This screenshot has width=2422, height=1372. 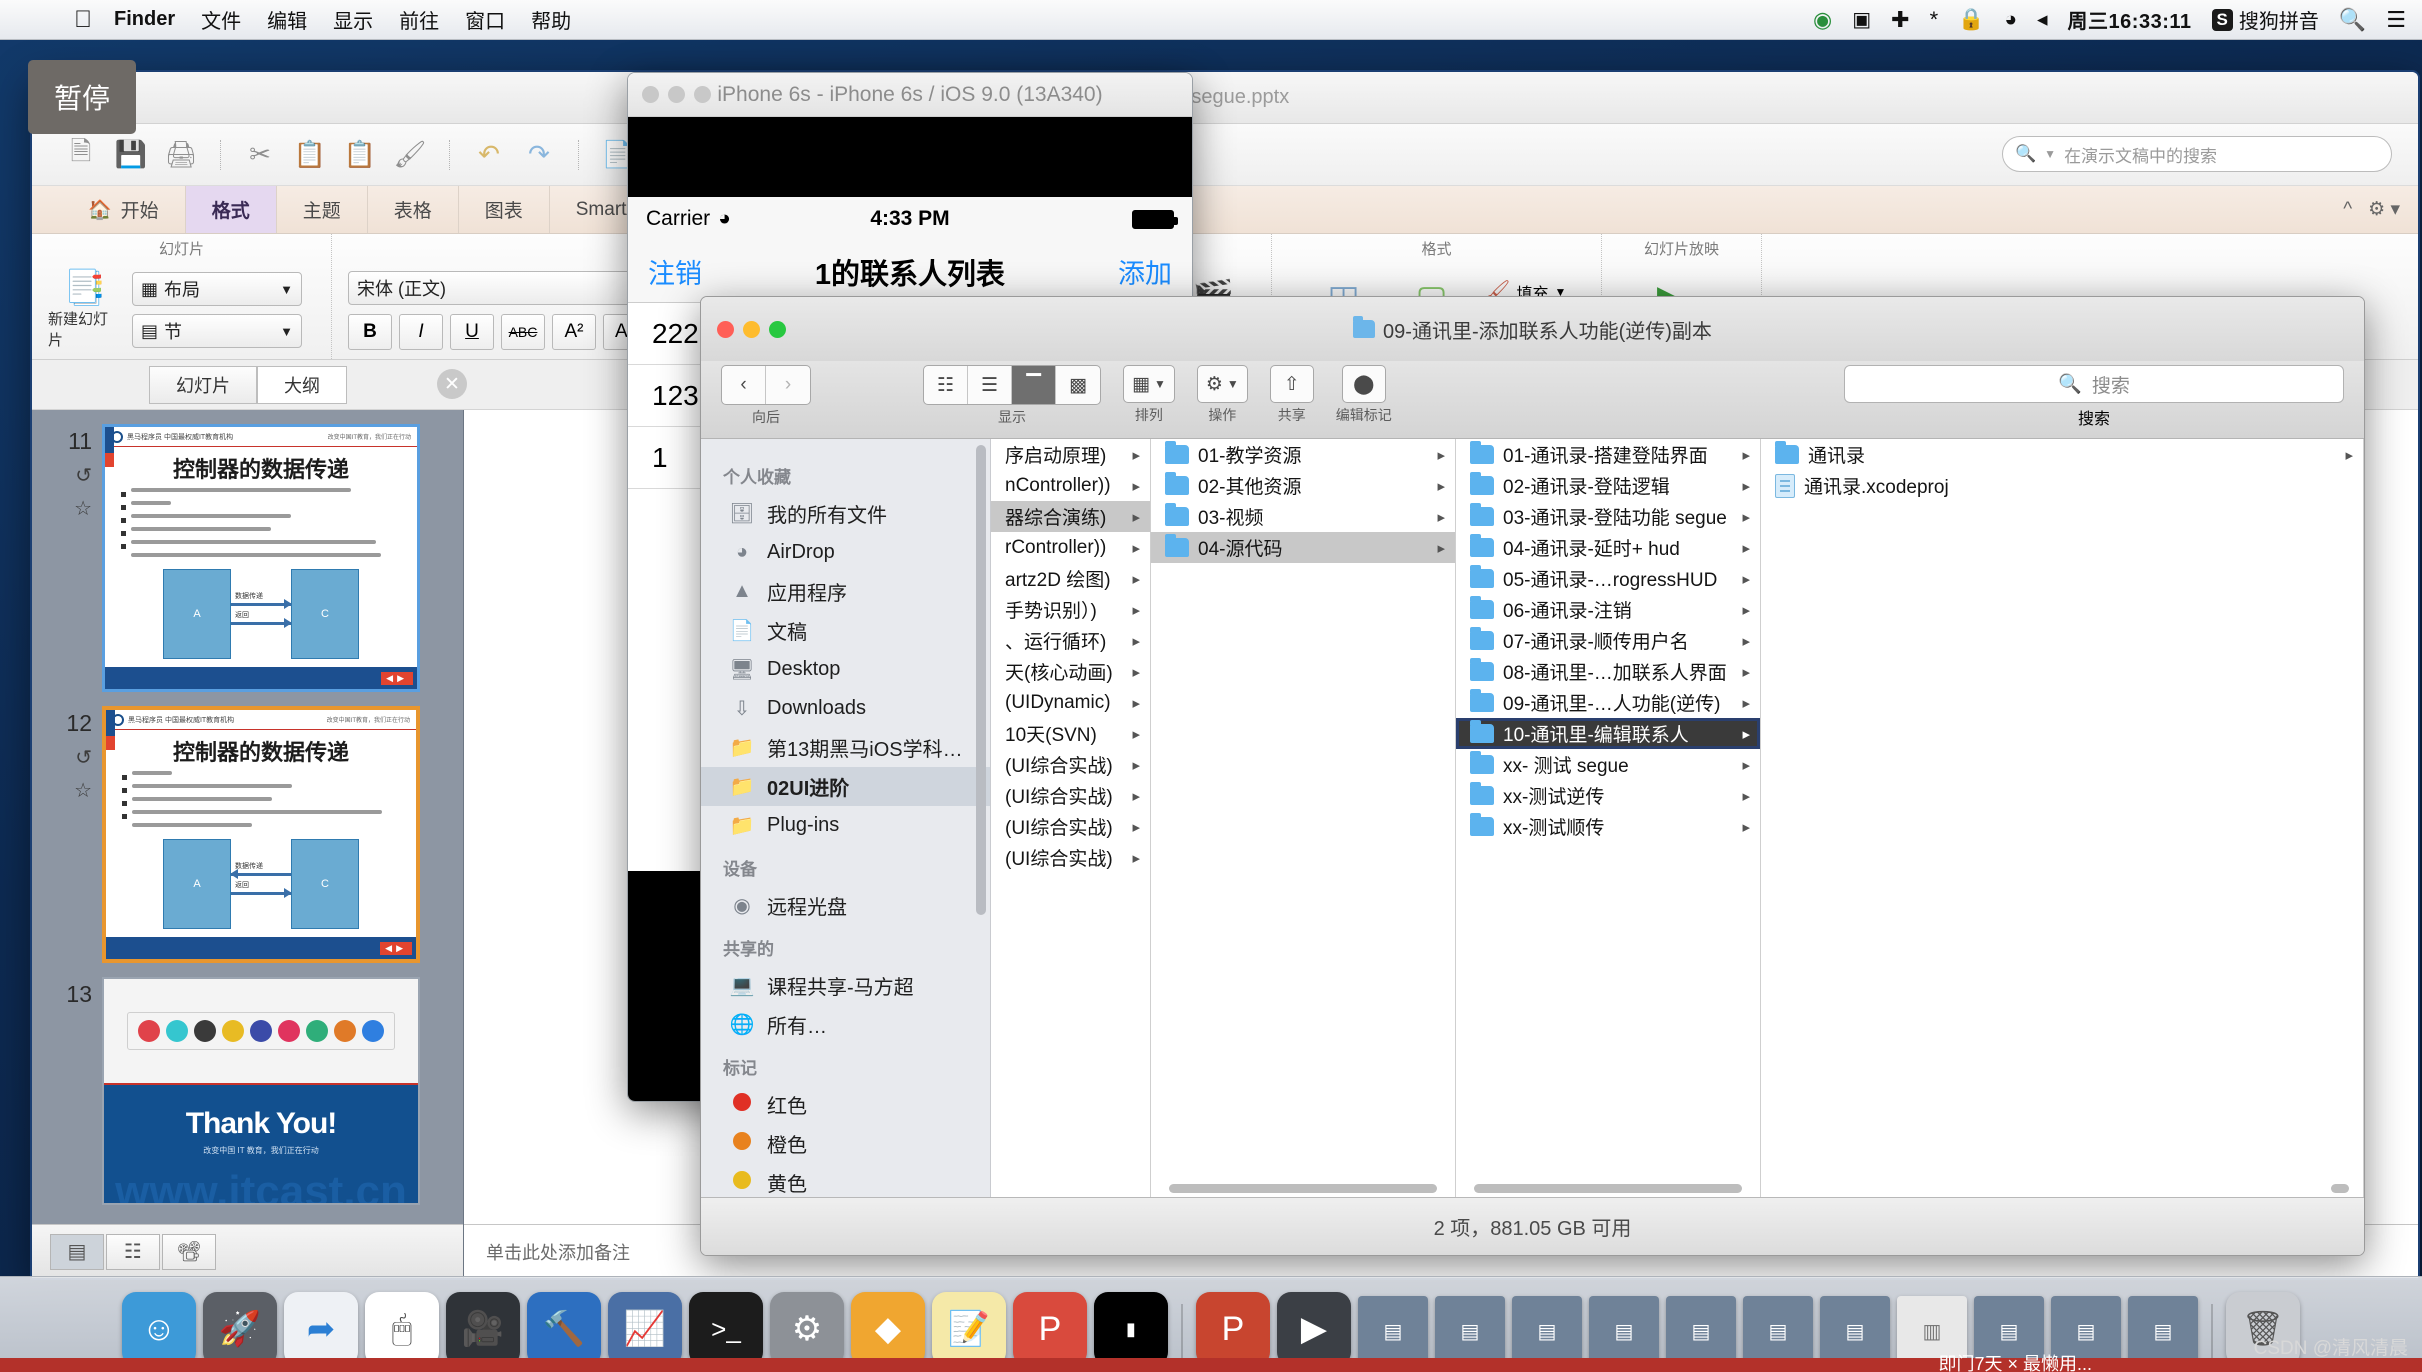 I want to click on column1-item-12: (UI综合实战) ▸, so click(x=1070, y=795).